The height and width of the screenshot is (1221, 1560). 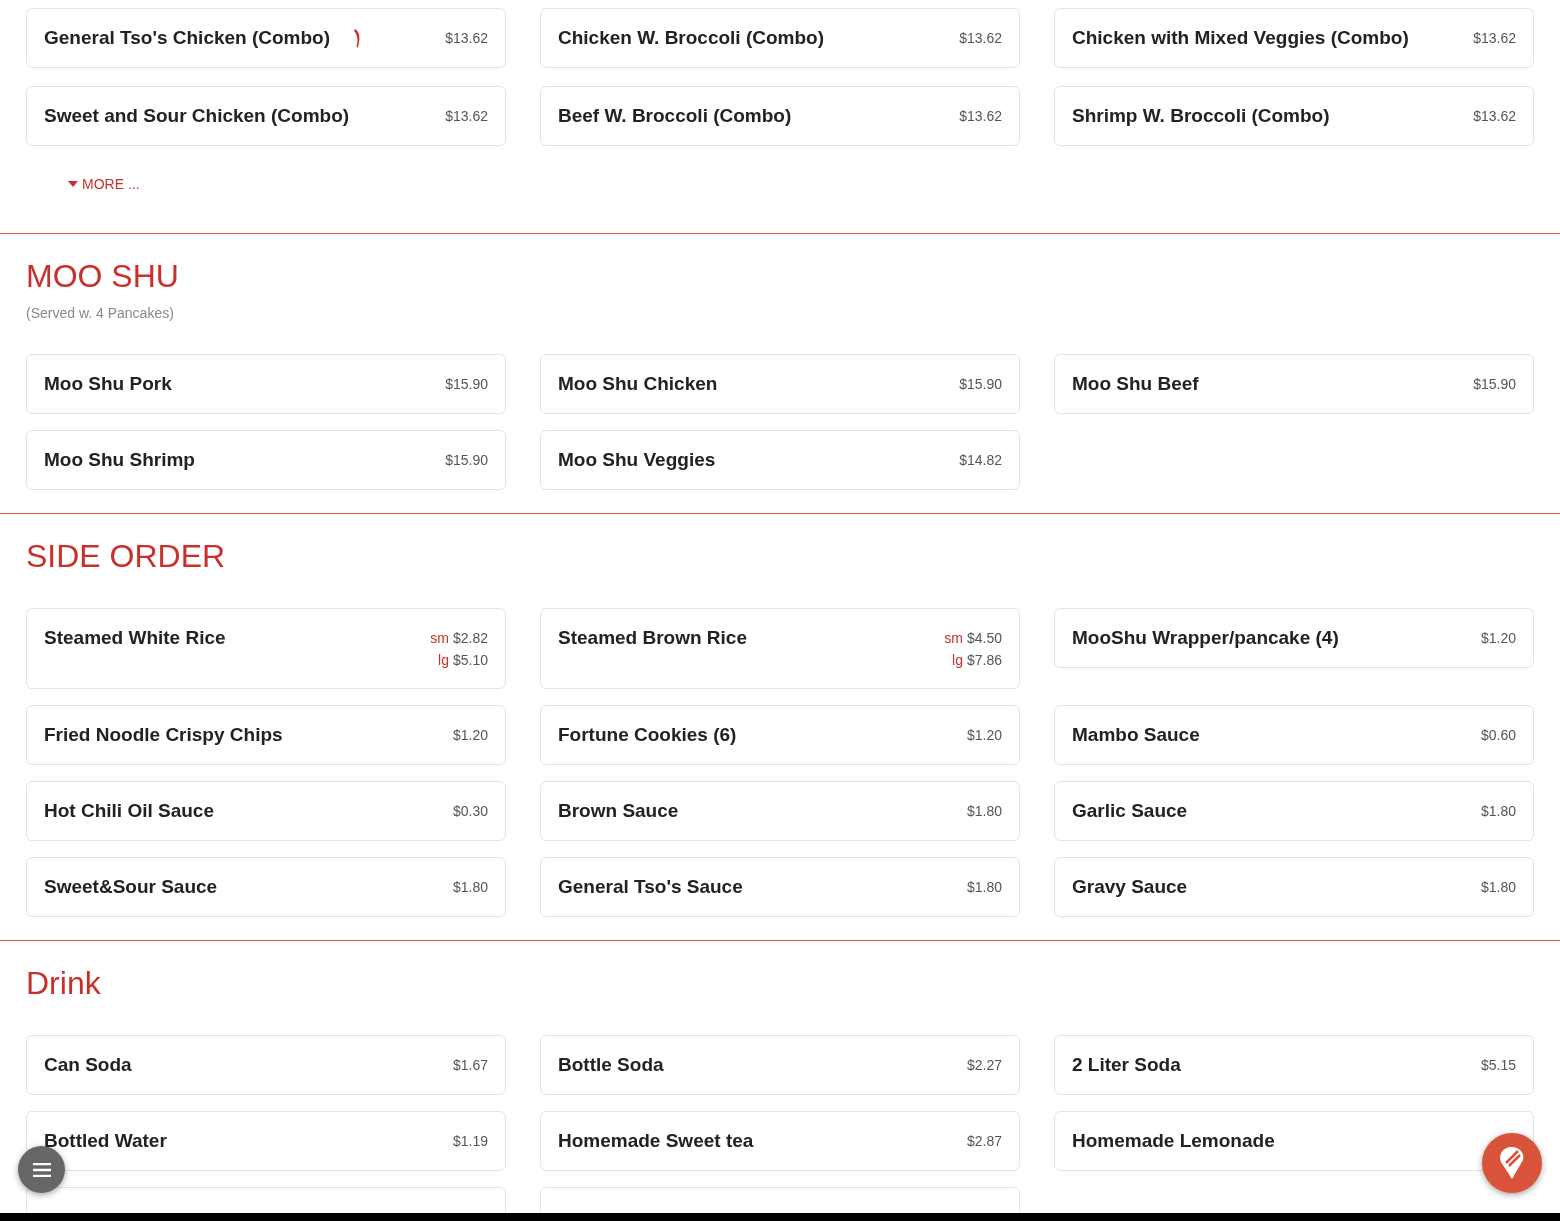 What do you see at coordinates (1294, 887) in the screenshot?
I see `menu-item-card: Gravy Sauce $1.80` at bounding box center [1294, 887].